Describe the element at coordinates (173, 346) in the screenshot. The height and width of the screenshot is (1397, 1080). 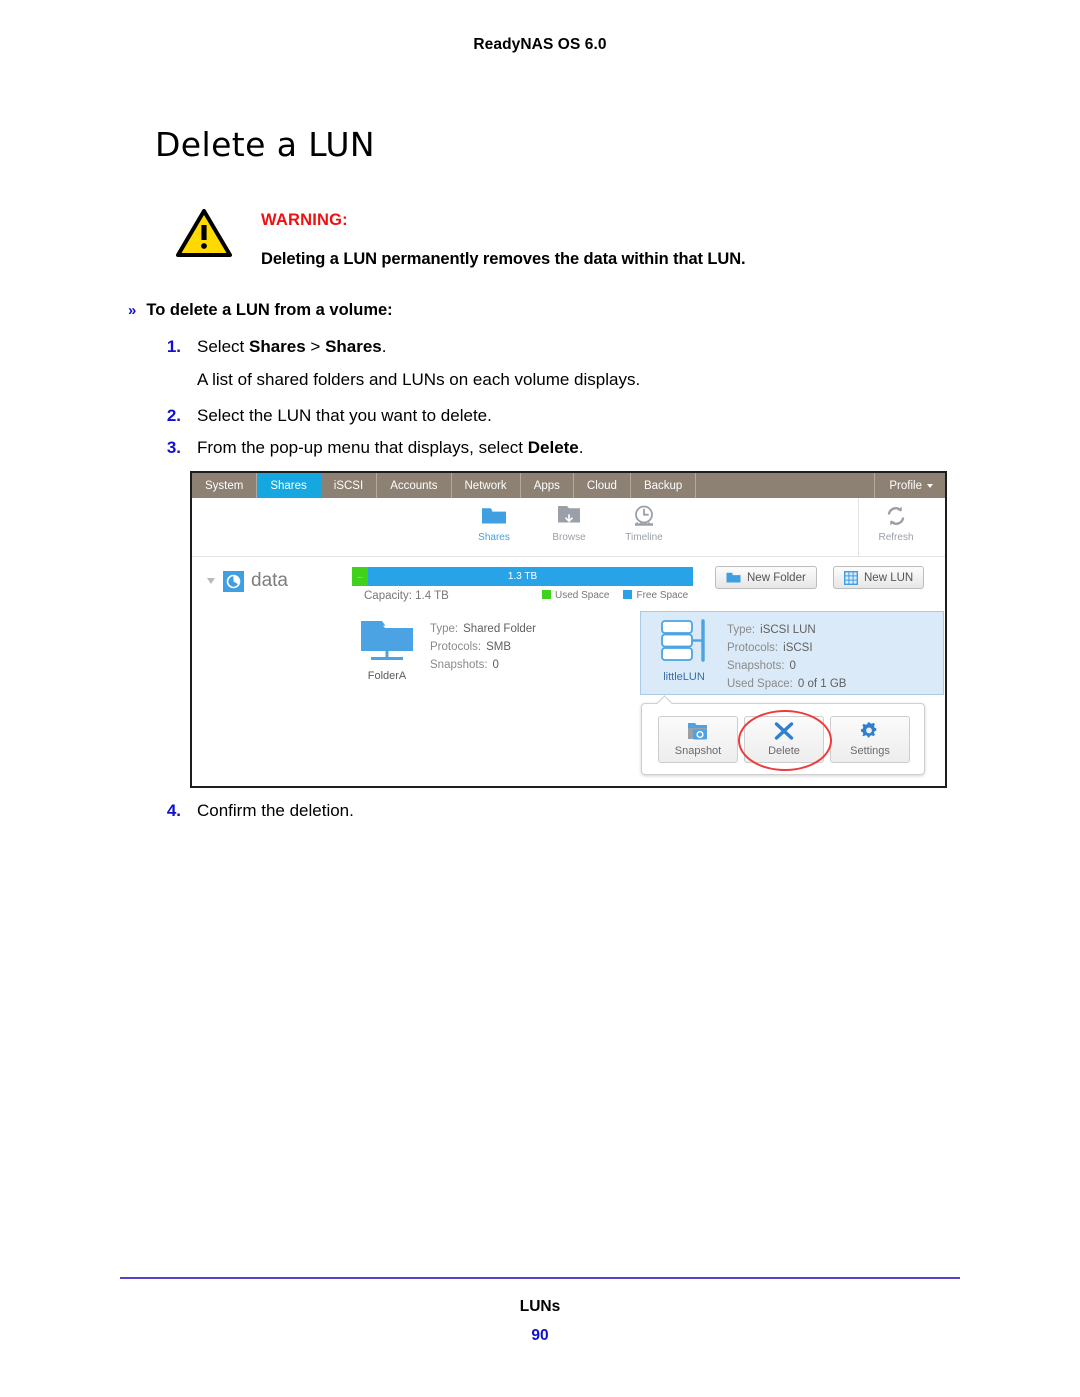
I see `step-1-number: 1.` at that location.